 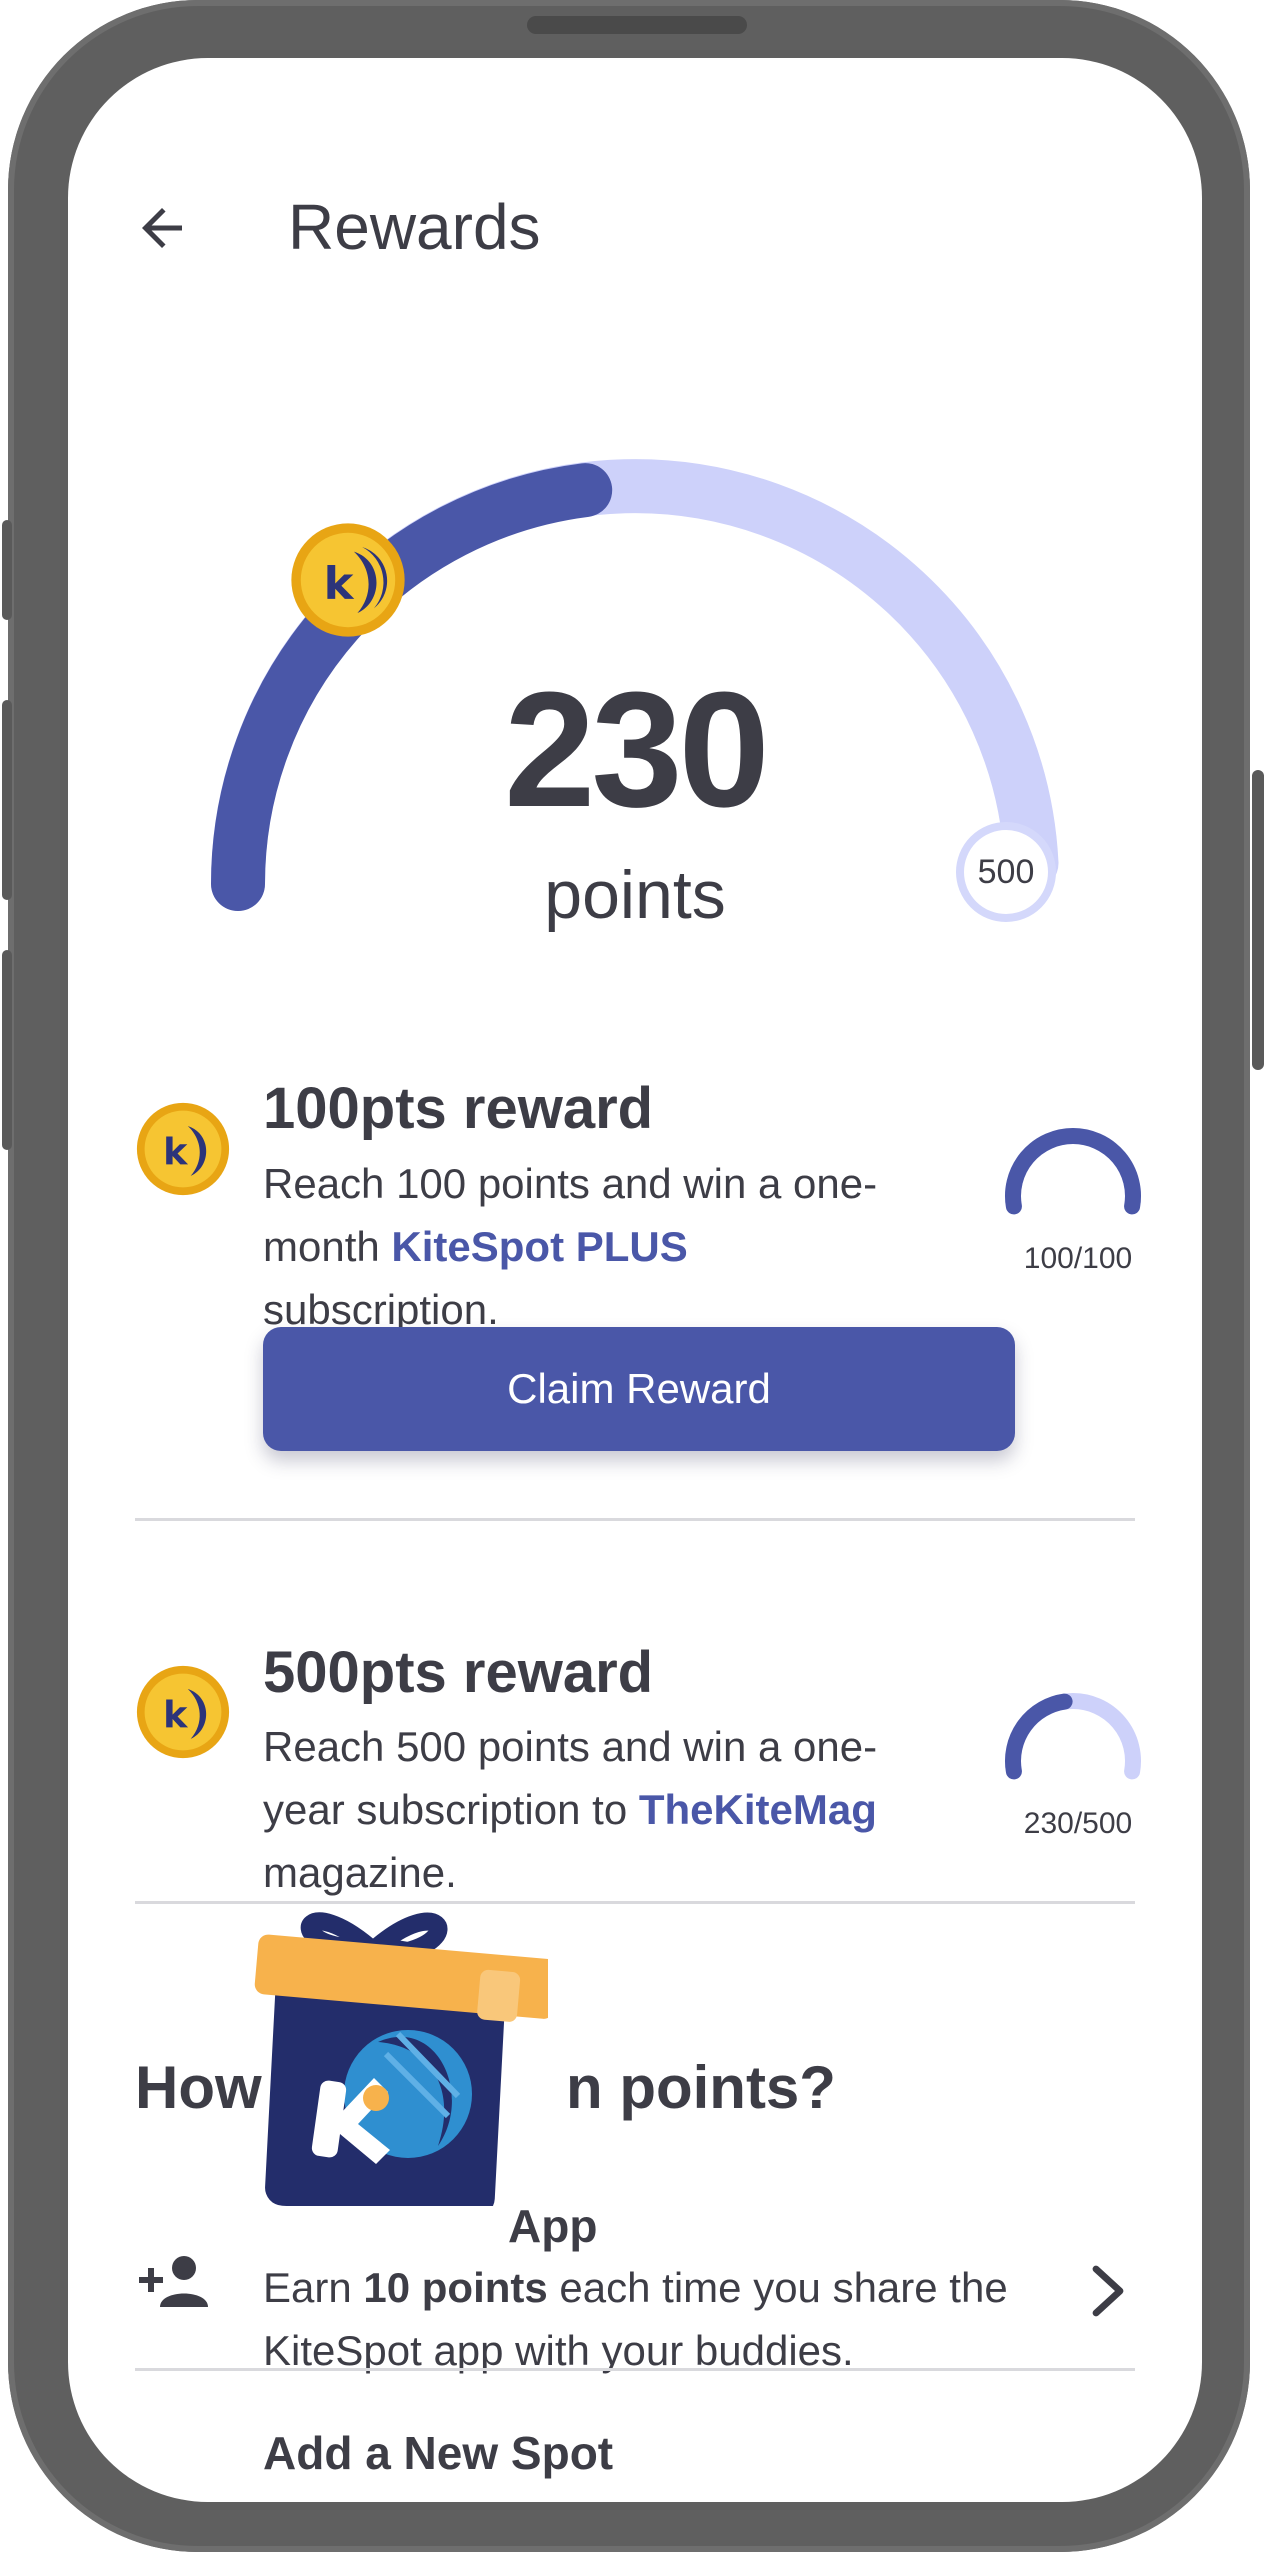 What do you see at coordinates (553, 2226) in the screenshot?
I see `earn-item-title: App` at bounding box center [553, 2226].